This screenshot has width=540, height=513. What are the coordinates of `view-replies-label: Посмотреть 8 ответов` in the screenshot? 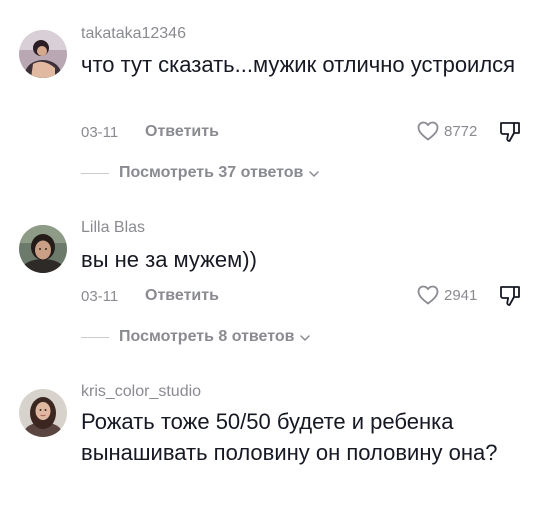 It's located at (207, 336).